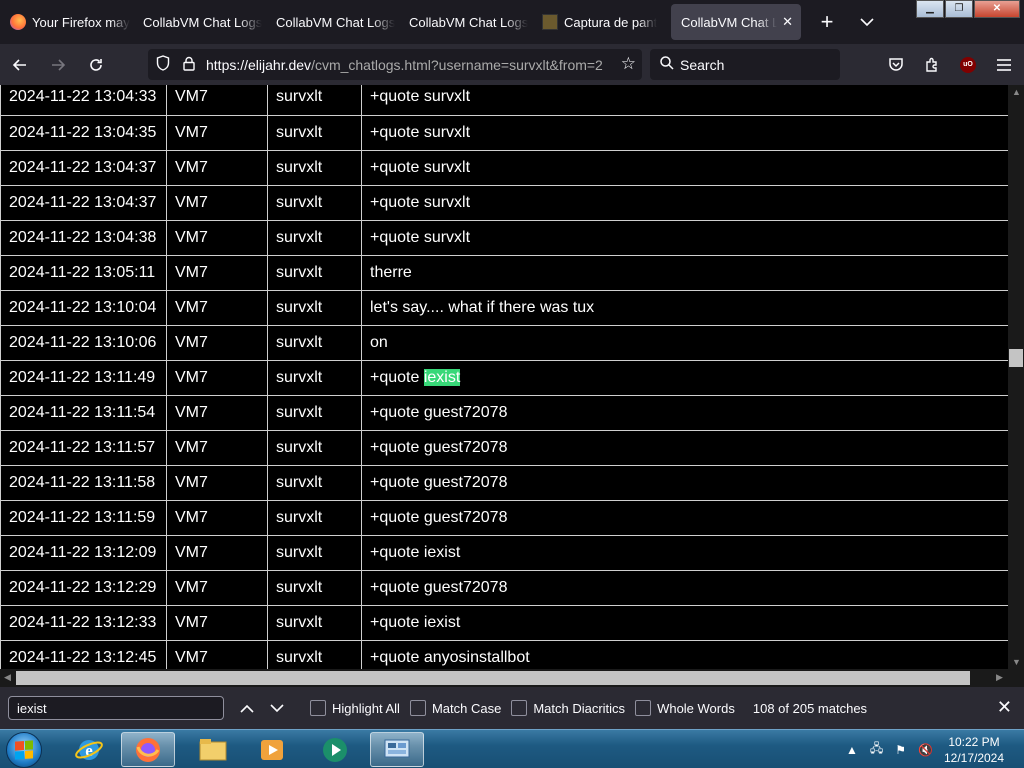 The height and width of the screenshot is (768, 1024). Describe the element at coordinates (465, 22) in the screenshot. I see `tab-collabvm-logs-3: CollabVM Chat Logs` at that location.